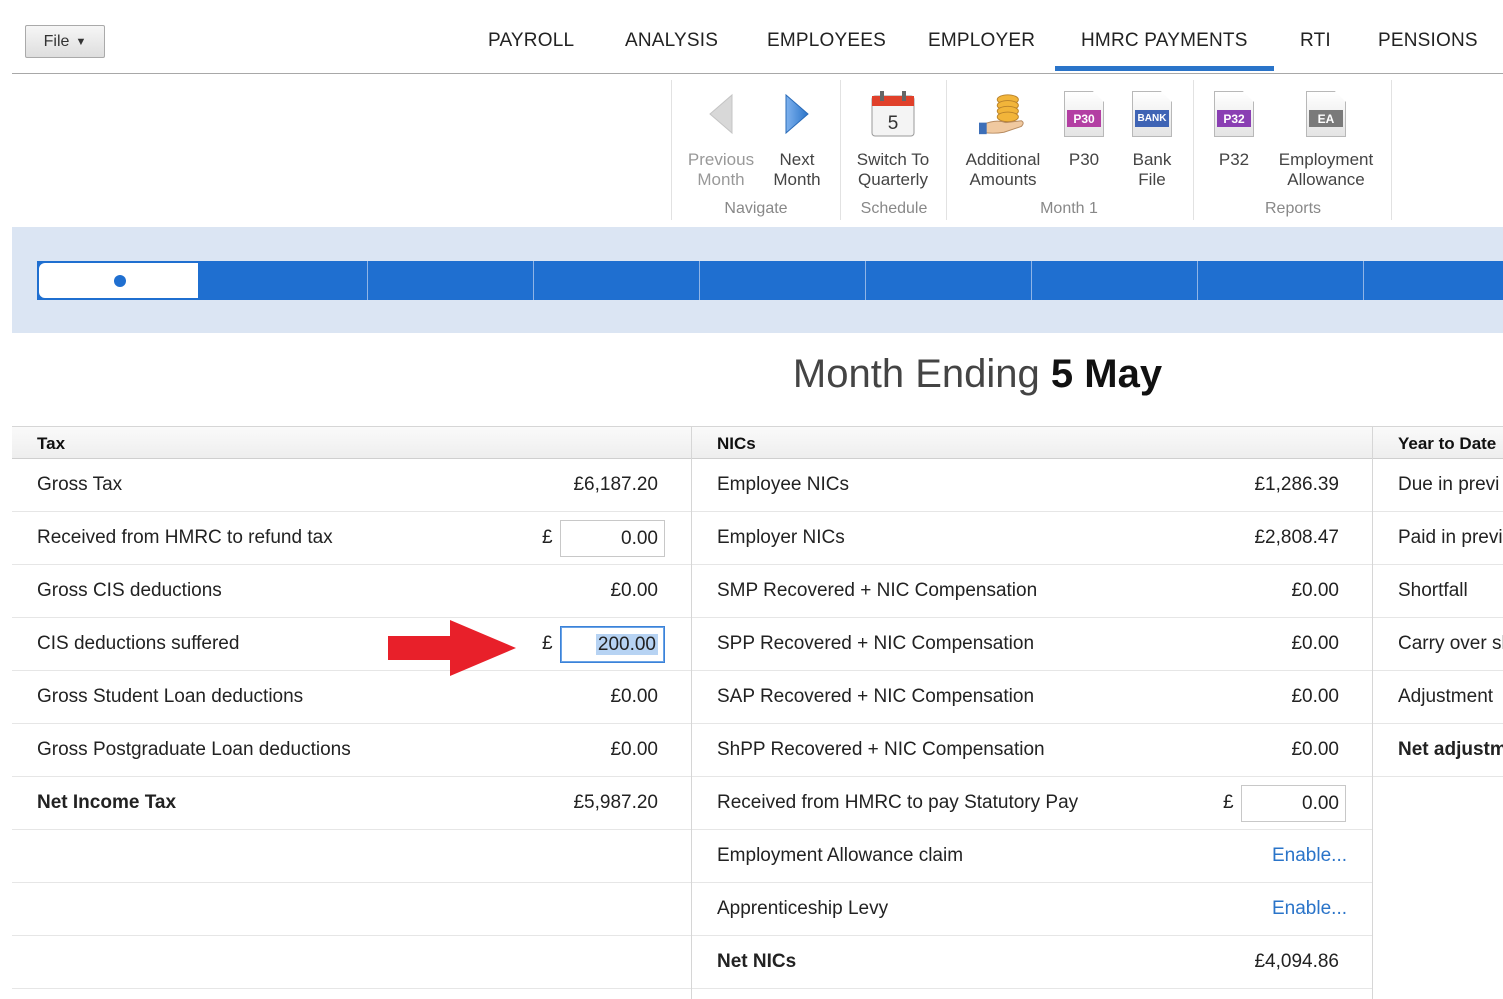 This screenshot has width=1503, height=999. Describe the element at coordinates (1152, 114) in the screenshot. I see `bank-document-icon: BANK` at that location.